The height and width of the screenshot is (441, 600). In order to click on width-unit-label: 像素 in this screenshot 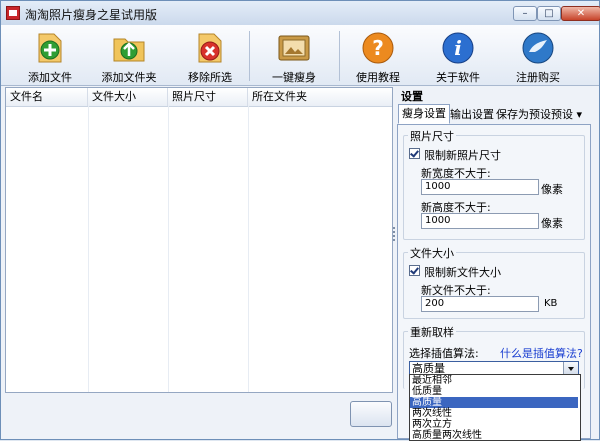, I will do `click(552, 189)`.